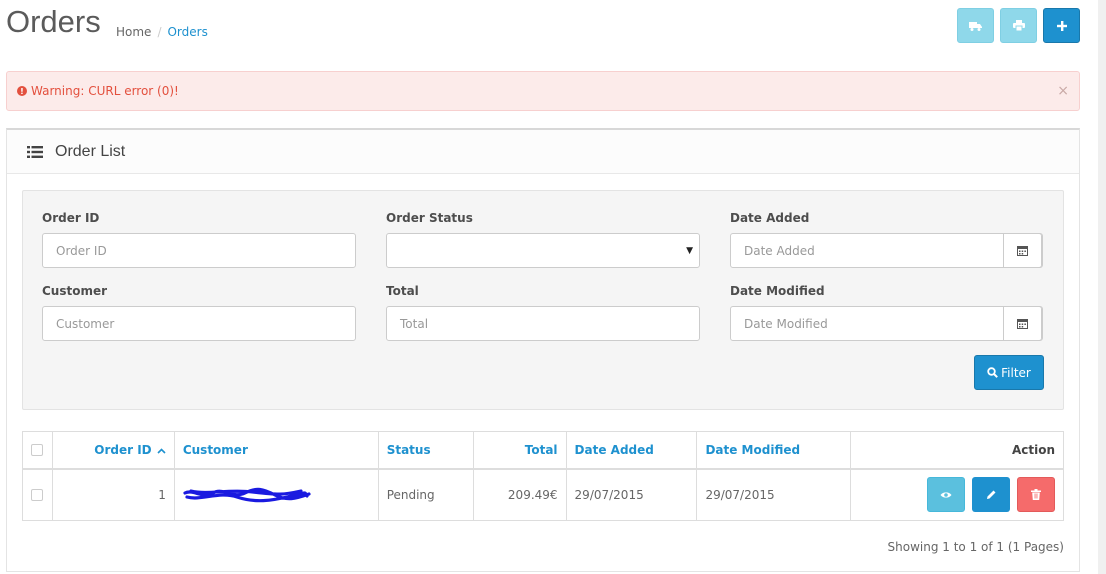 This screenshot has height=574, width=1106. I want to click on edit-order-button, so click(991, 495).